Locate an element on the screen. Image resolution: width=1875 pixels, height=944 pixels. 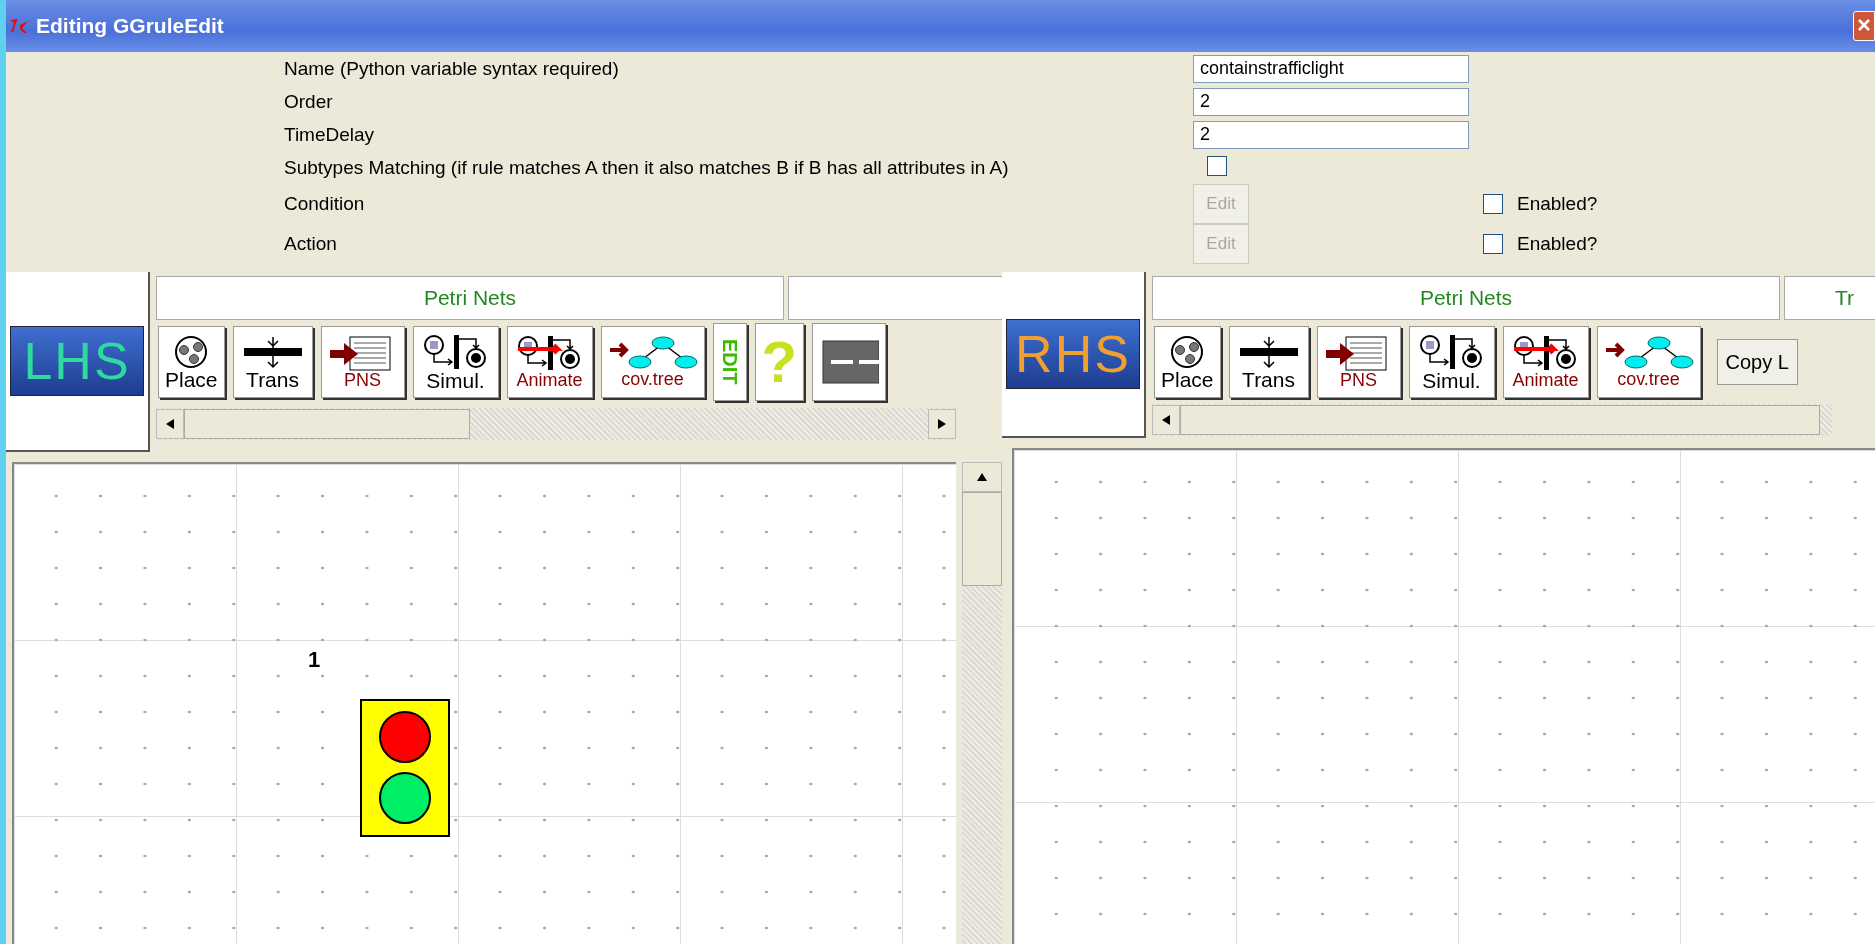
line-tool-button is located at coordinates (848, 362).